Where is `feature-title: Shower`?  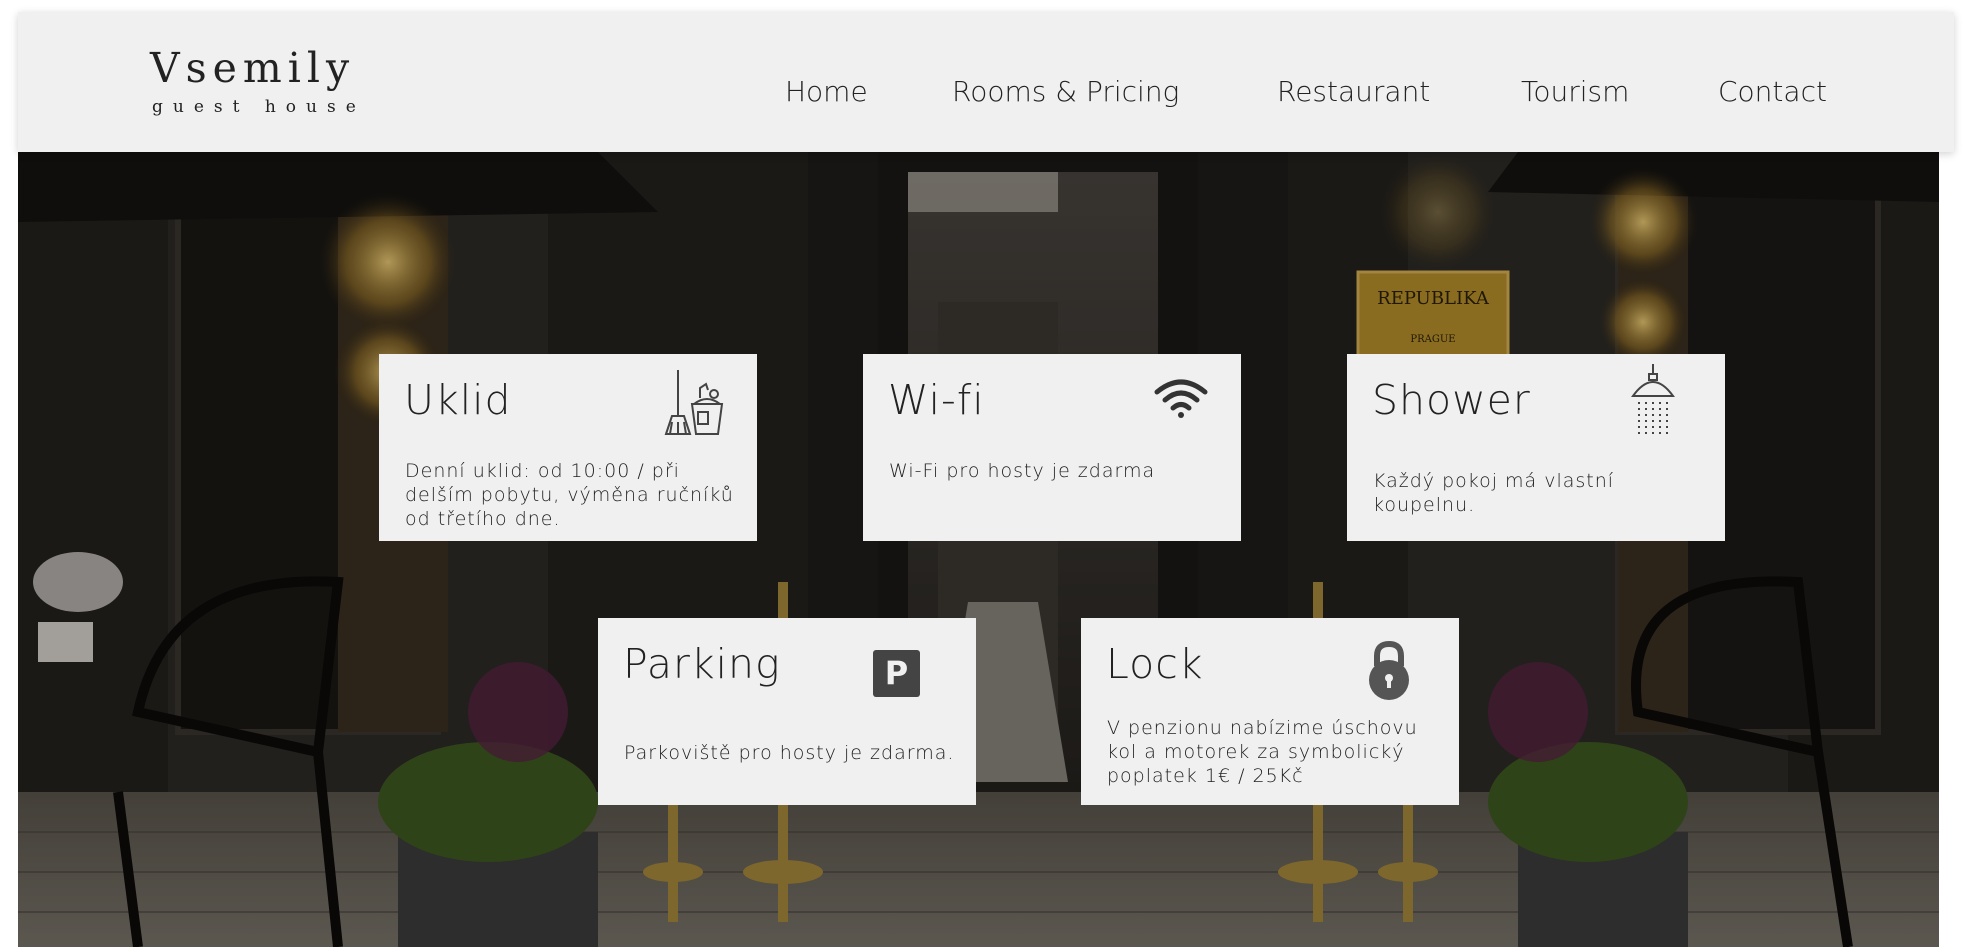
feature-title: Shower is located at coordinates (1451, 400).